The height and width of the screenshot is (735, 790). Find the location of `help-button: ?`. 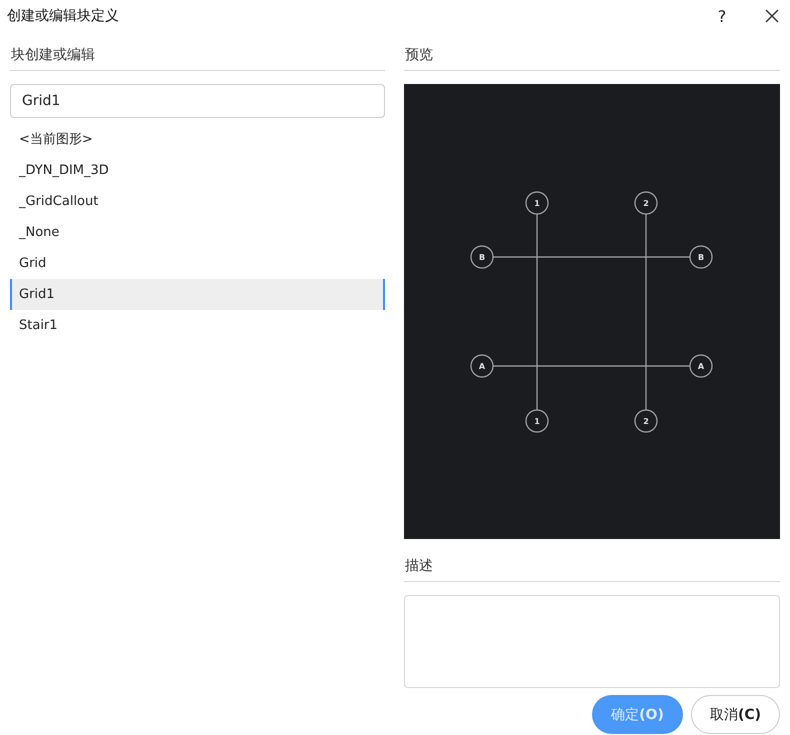

help-button: ? is located at coordinates (722, 16).